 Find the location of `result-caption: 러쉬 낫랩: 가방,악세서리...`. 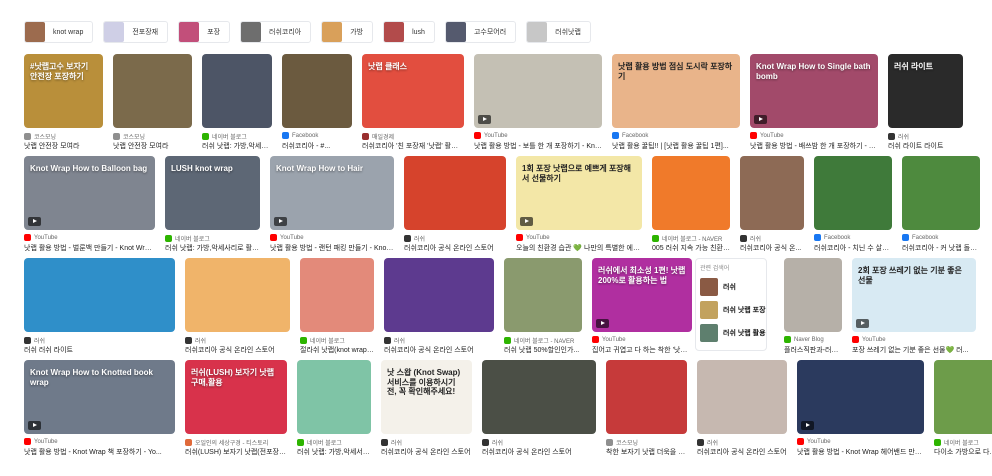

result-caption: 러쉬 낫랩: 가방,악세서리... is located at coordinates (334, 452).